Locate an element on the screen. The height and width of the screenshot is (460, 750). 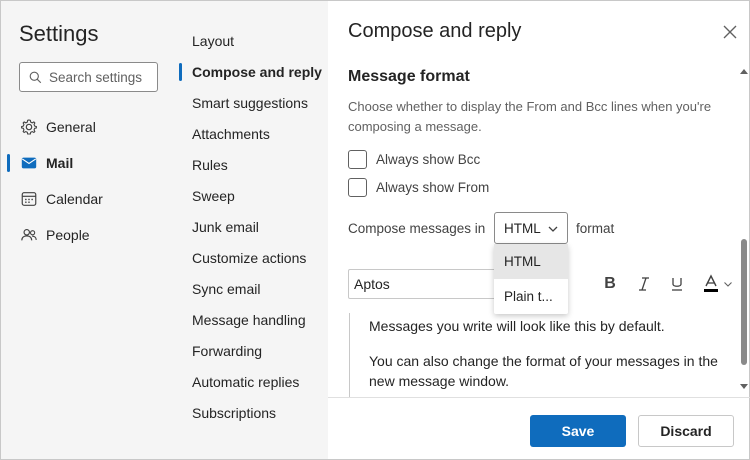
italic-icon is located at coordinates (644, 284).